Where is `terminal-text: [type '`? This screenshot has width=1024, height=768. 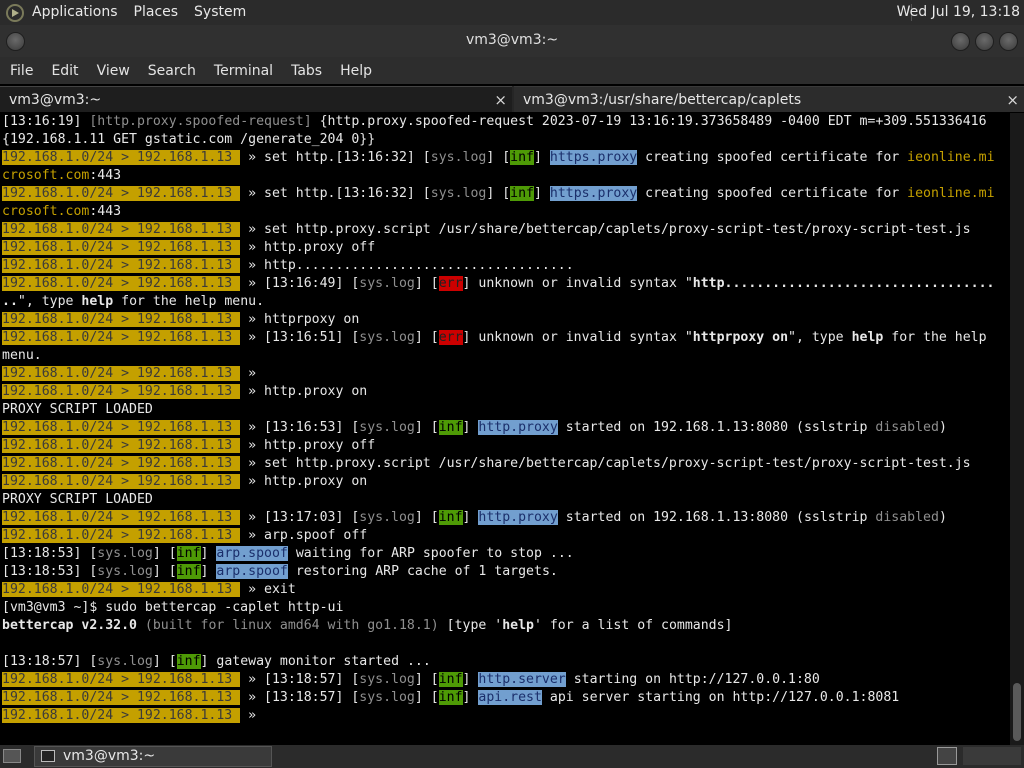
terminal-text: [type ' is located at coordinates (470, 625).